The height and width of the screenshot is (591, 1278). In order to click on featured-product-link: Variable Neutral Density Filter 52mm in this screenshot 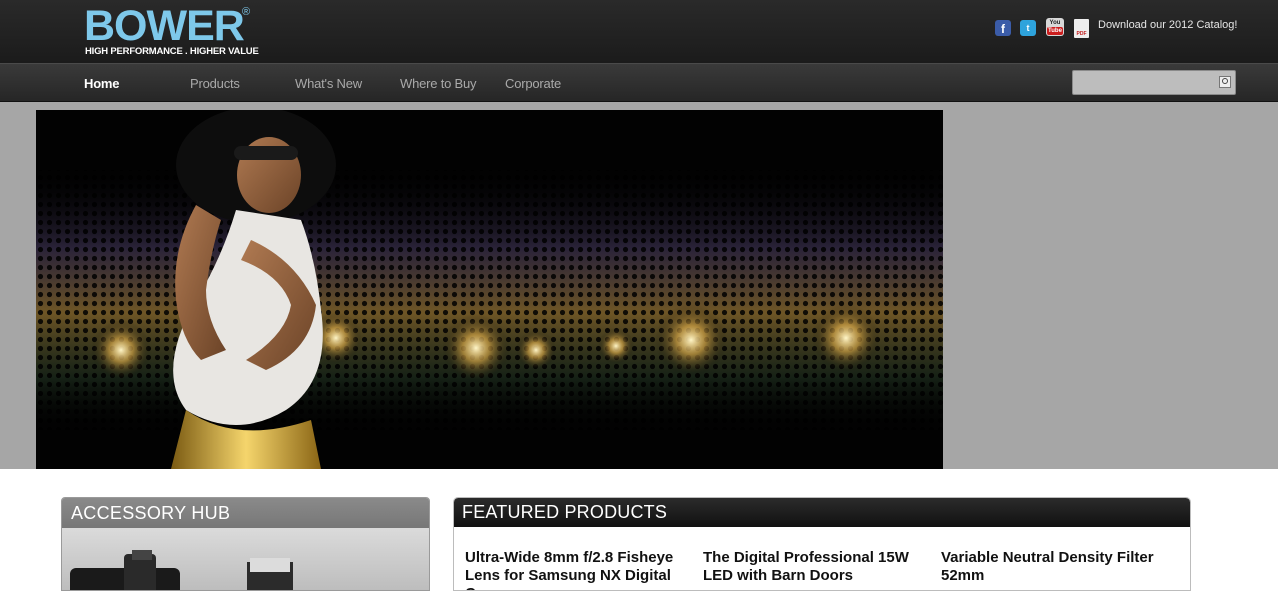, I will do `click(1051, 567)`.